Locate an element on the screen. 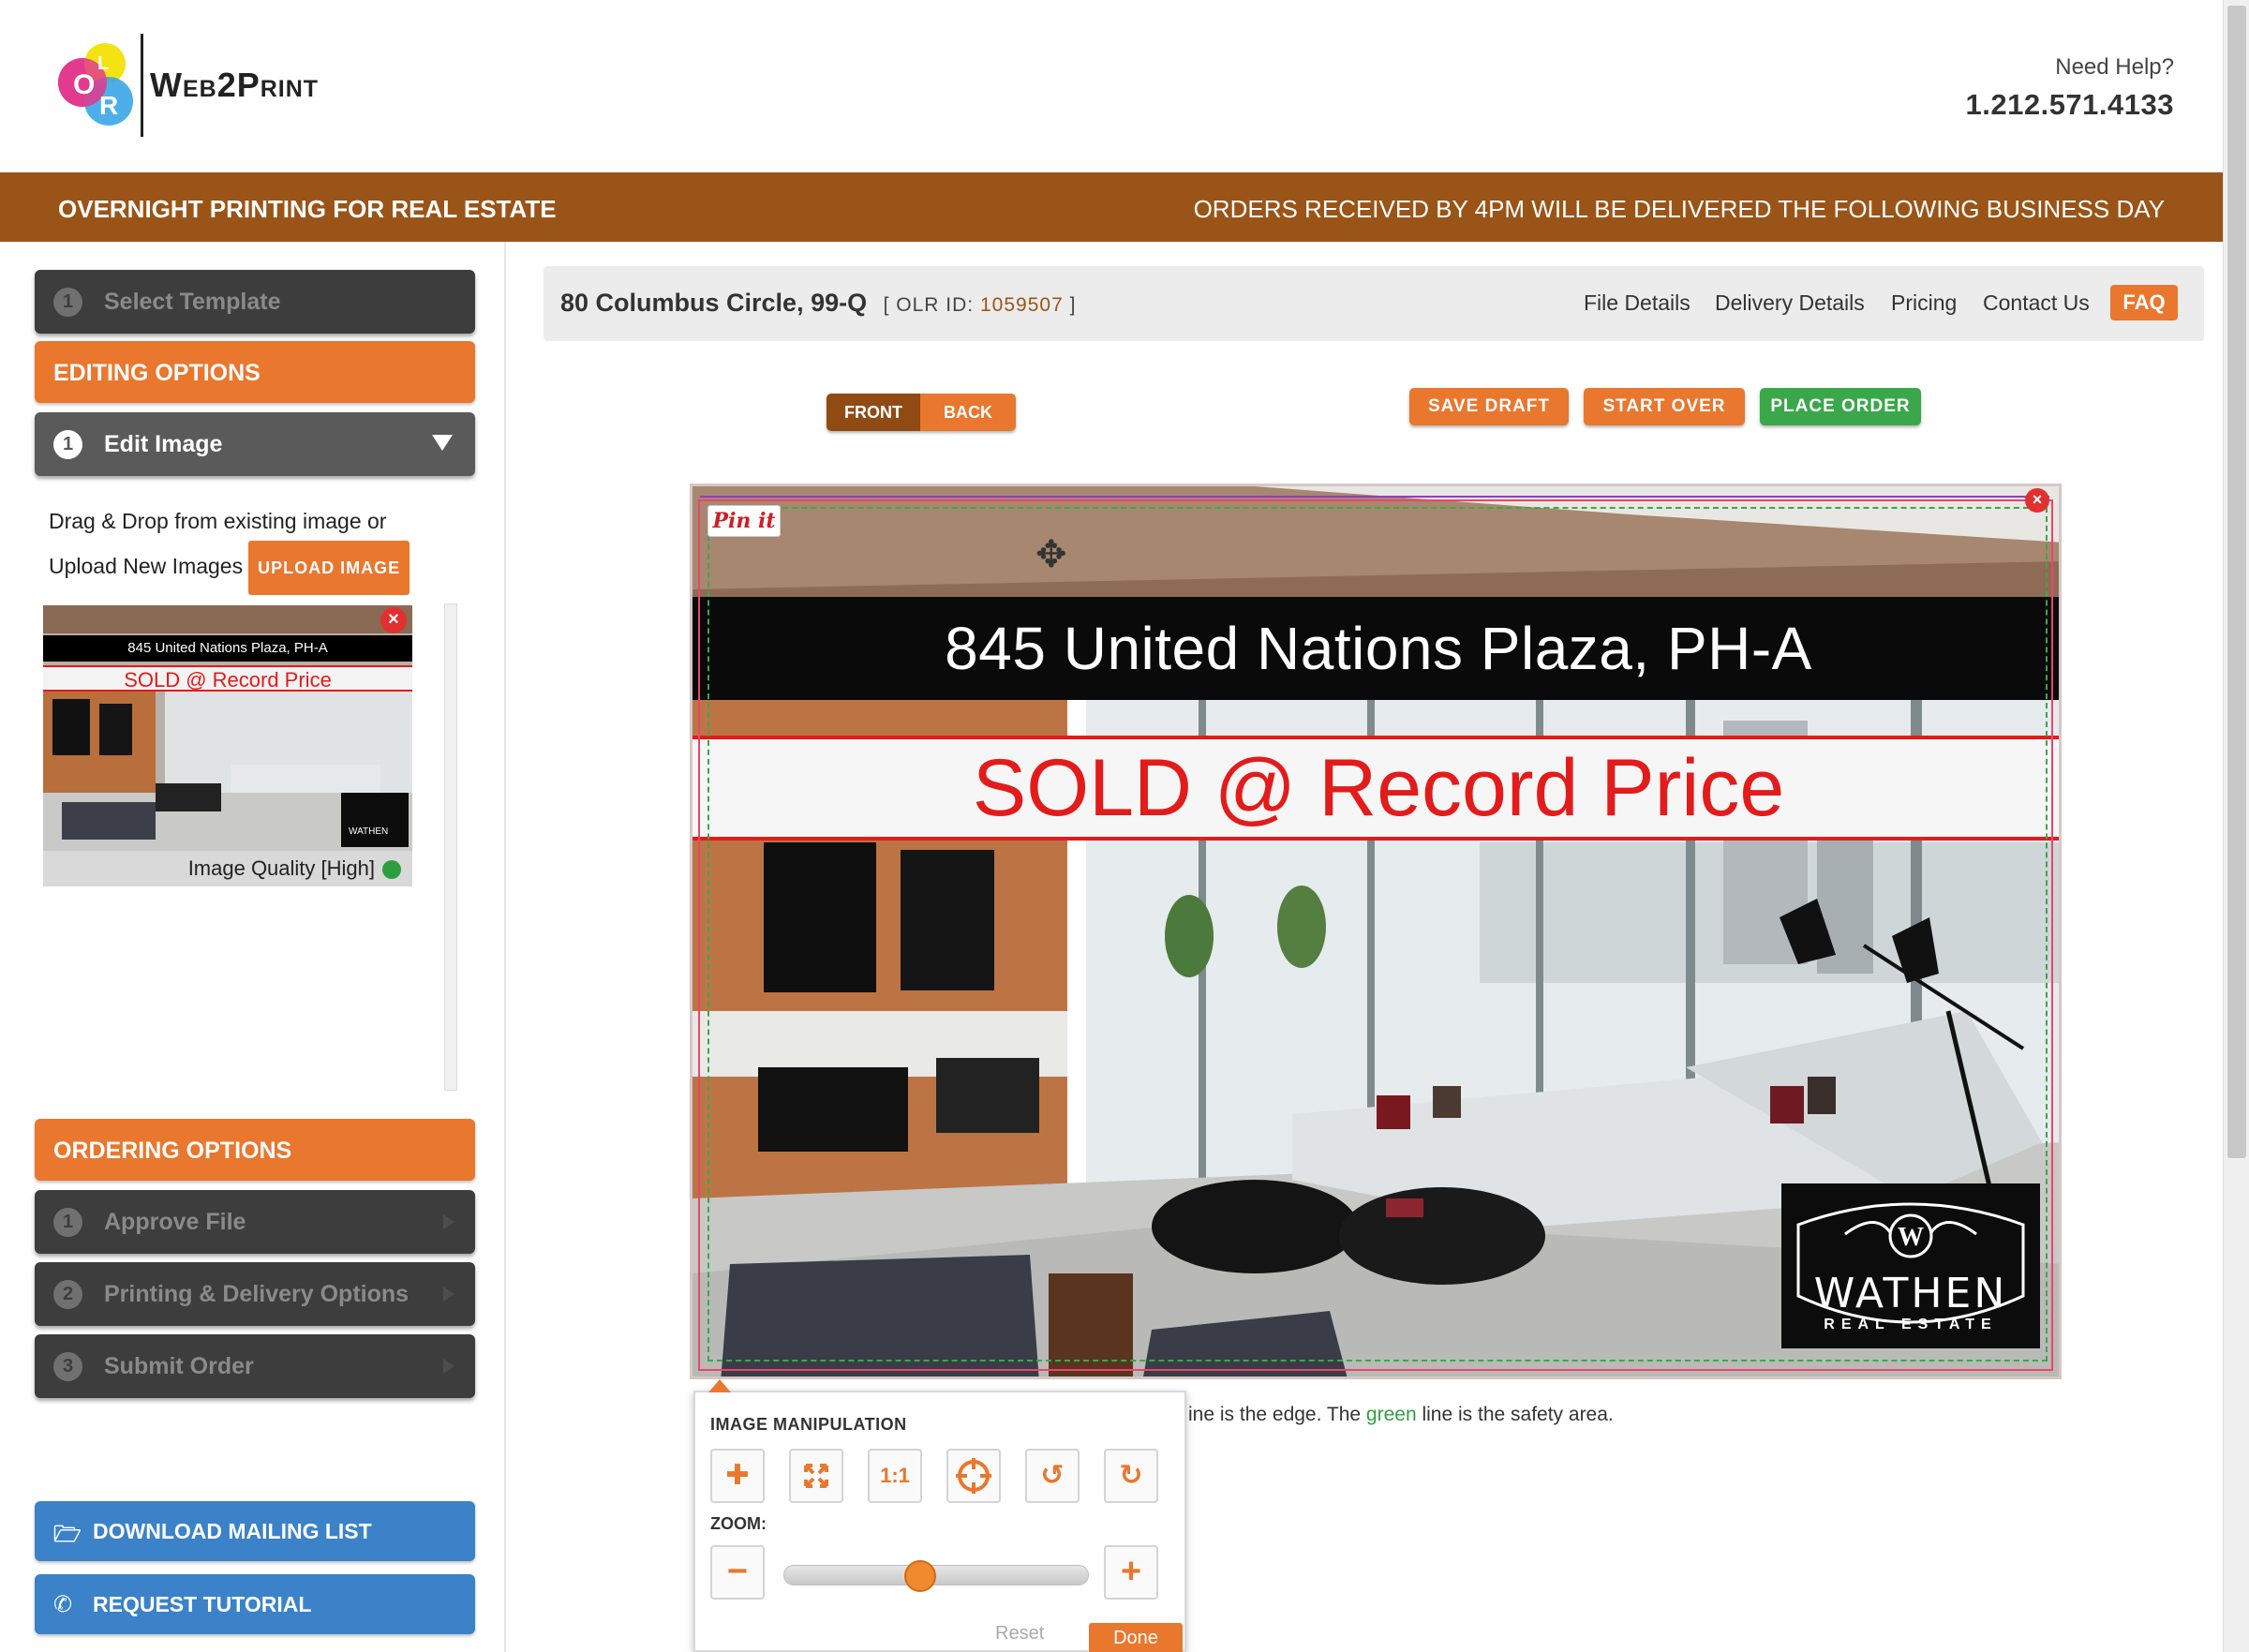  step-number: 2 is located at coordinates (67, 1294).